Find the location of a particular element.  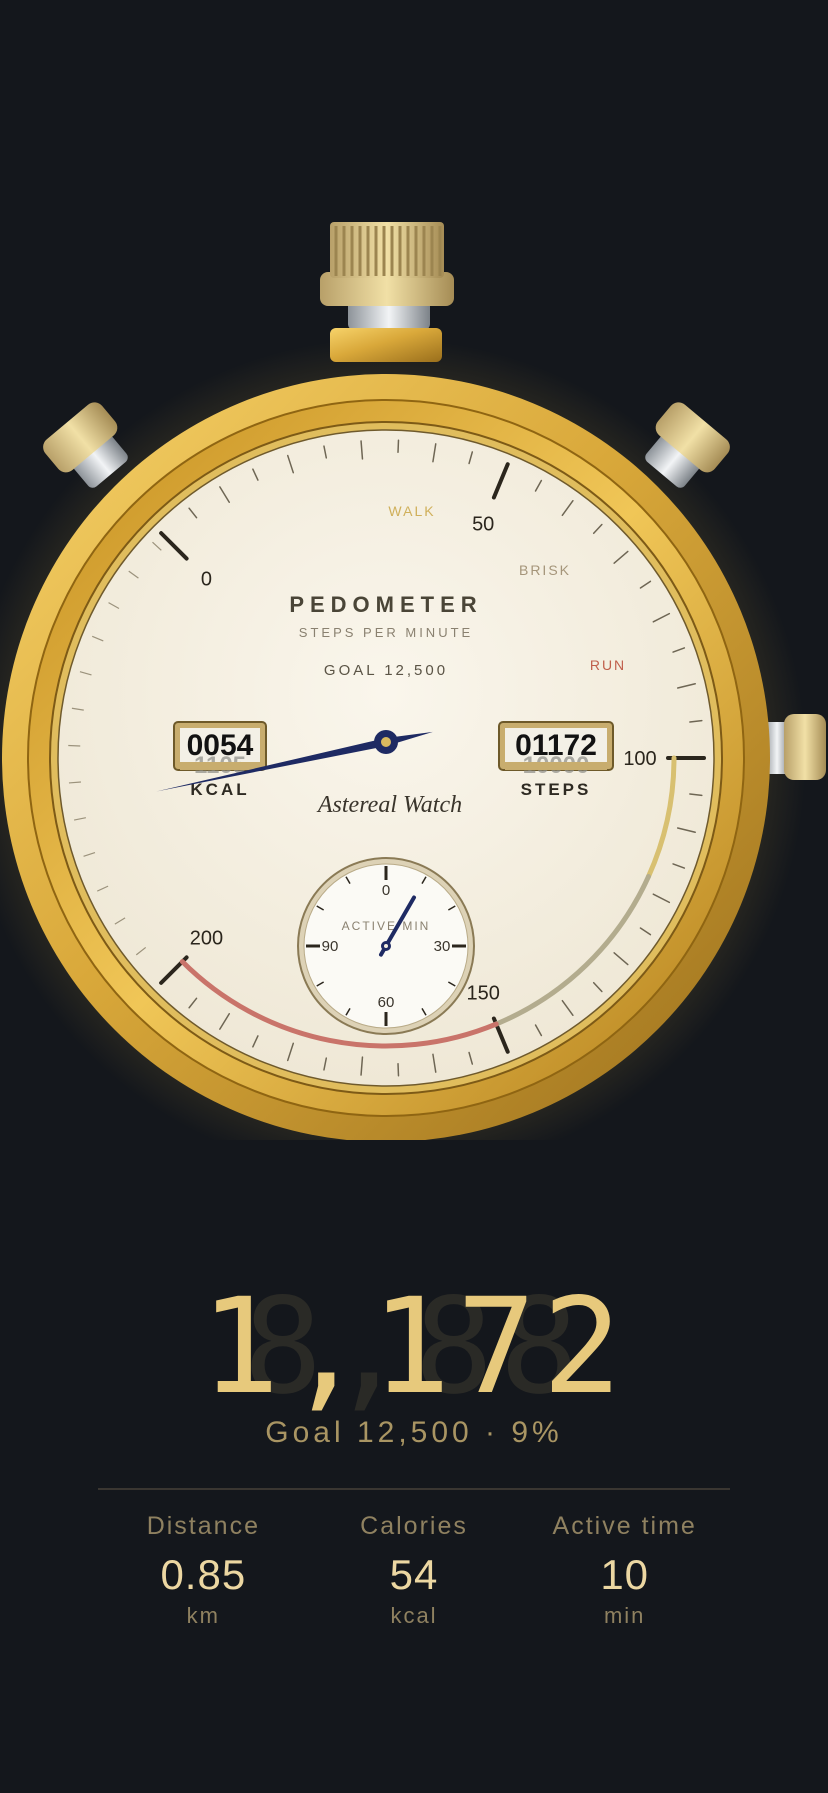

subdial-mark-90: 90 is located at coordinates (330, 946).